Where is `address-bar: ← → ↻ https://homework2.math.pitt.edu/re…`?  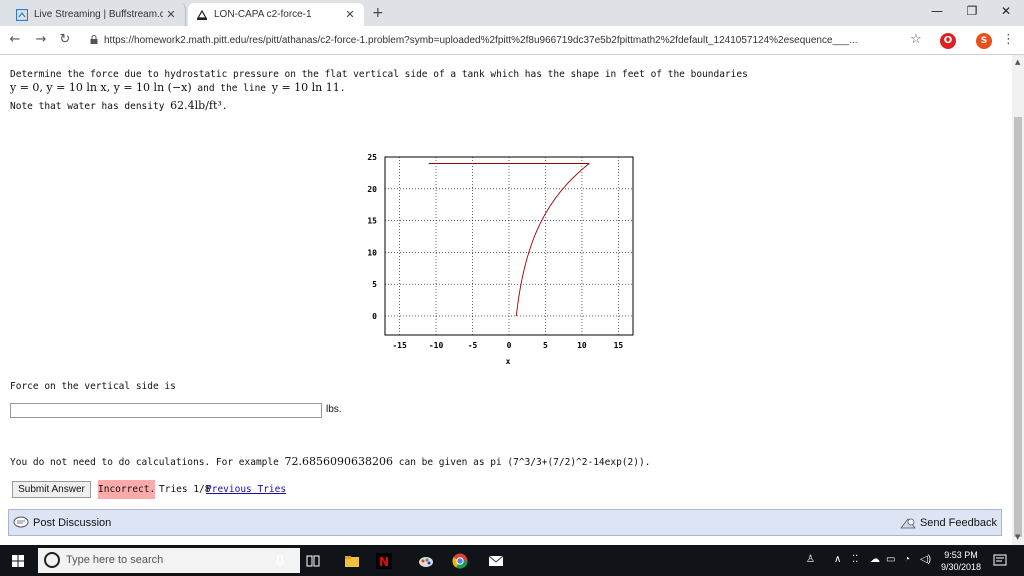
address-bar: ← → ↻ https://homework2.math.pitt.edu/re… is located at coordinates (512, 40).